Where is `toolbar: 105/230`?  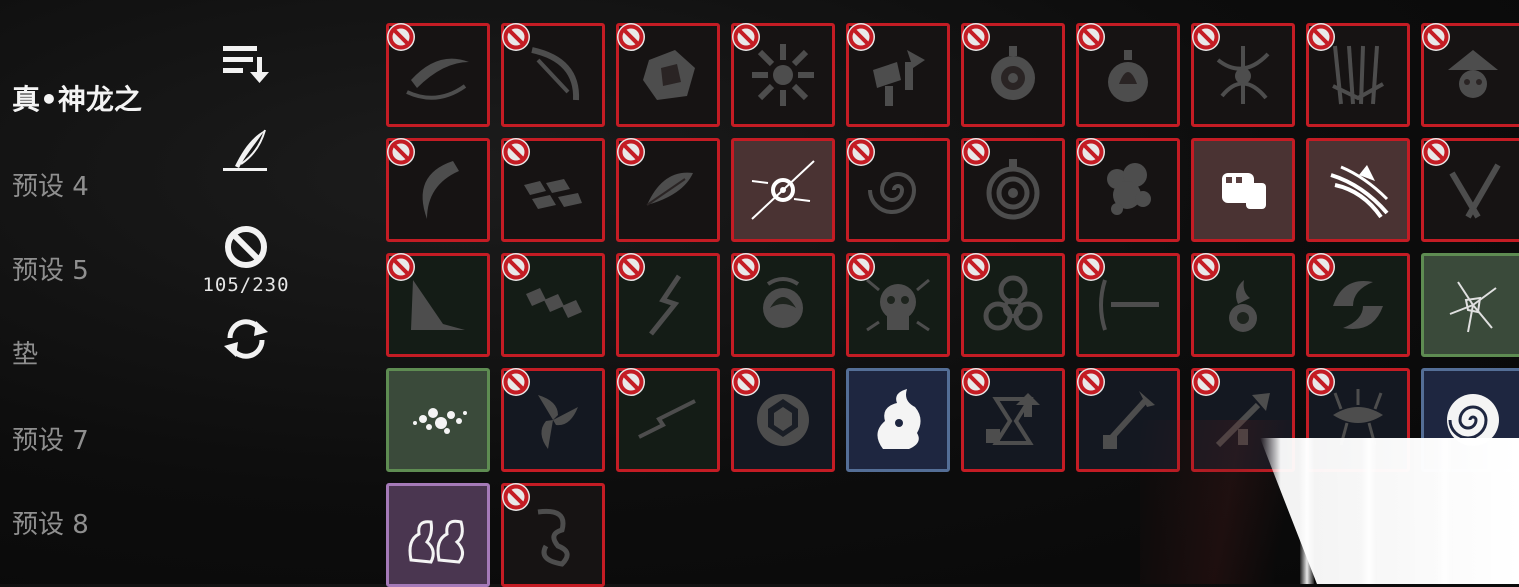
toolbar: 105/230 is located at coordinates (246, 292).